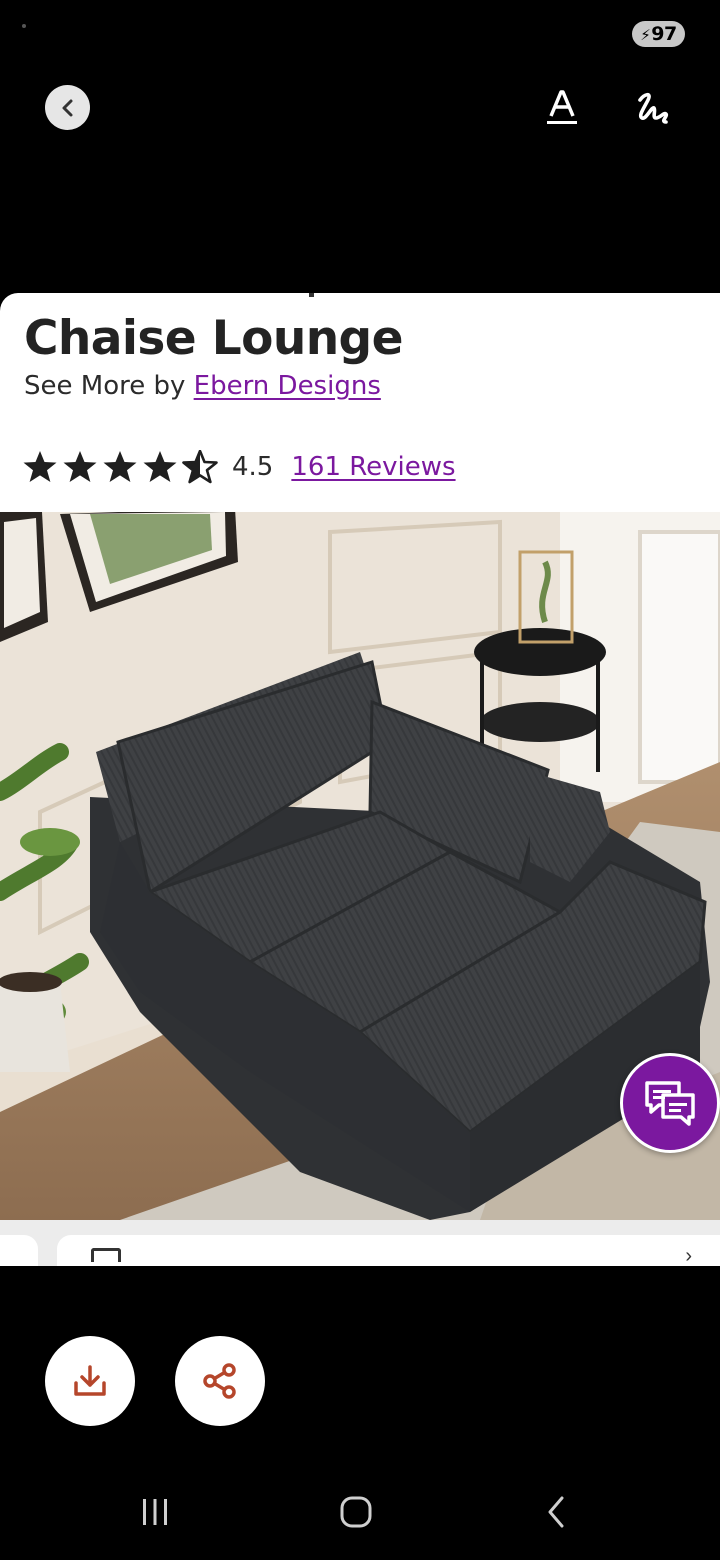 The width and height of the screenshot is (720, 1560). I want to click on chevron-left-icon, so click(67, 107).